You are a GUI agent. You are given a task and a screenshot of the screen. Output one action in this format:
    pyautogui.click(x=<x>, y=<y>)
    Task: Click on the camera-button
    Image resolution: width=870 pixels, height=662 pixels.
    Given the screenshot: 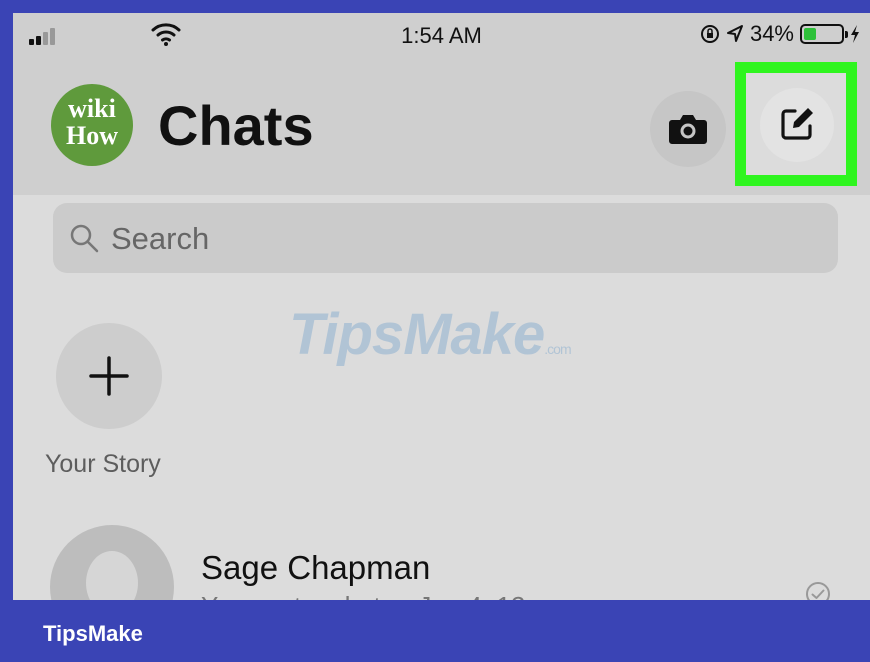 What is the action you would take?
    pyautogui.click(x=688, y=129)
    